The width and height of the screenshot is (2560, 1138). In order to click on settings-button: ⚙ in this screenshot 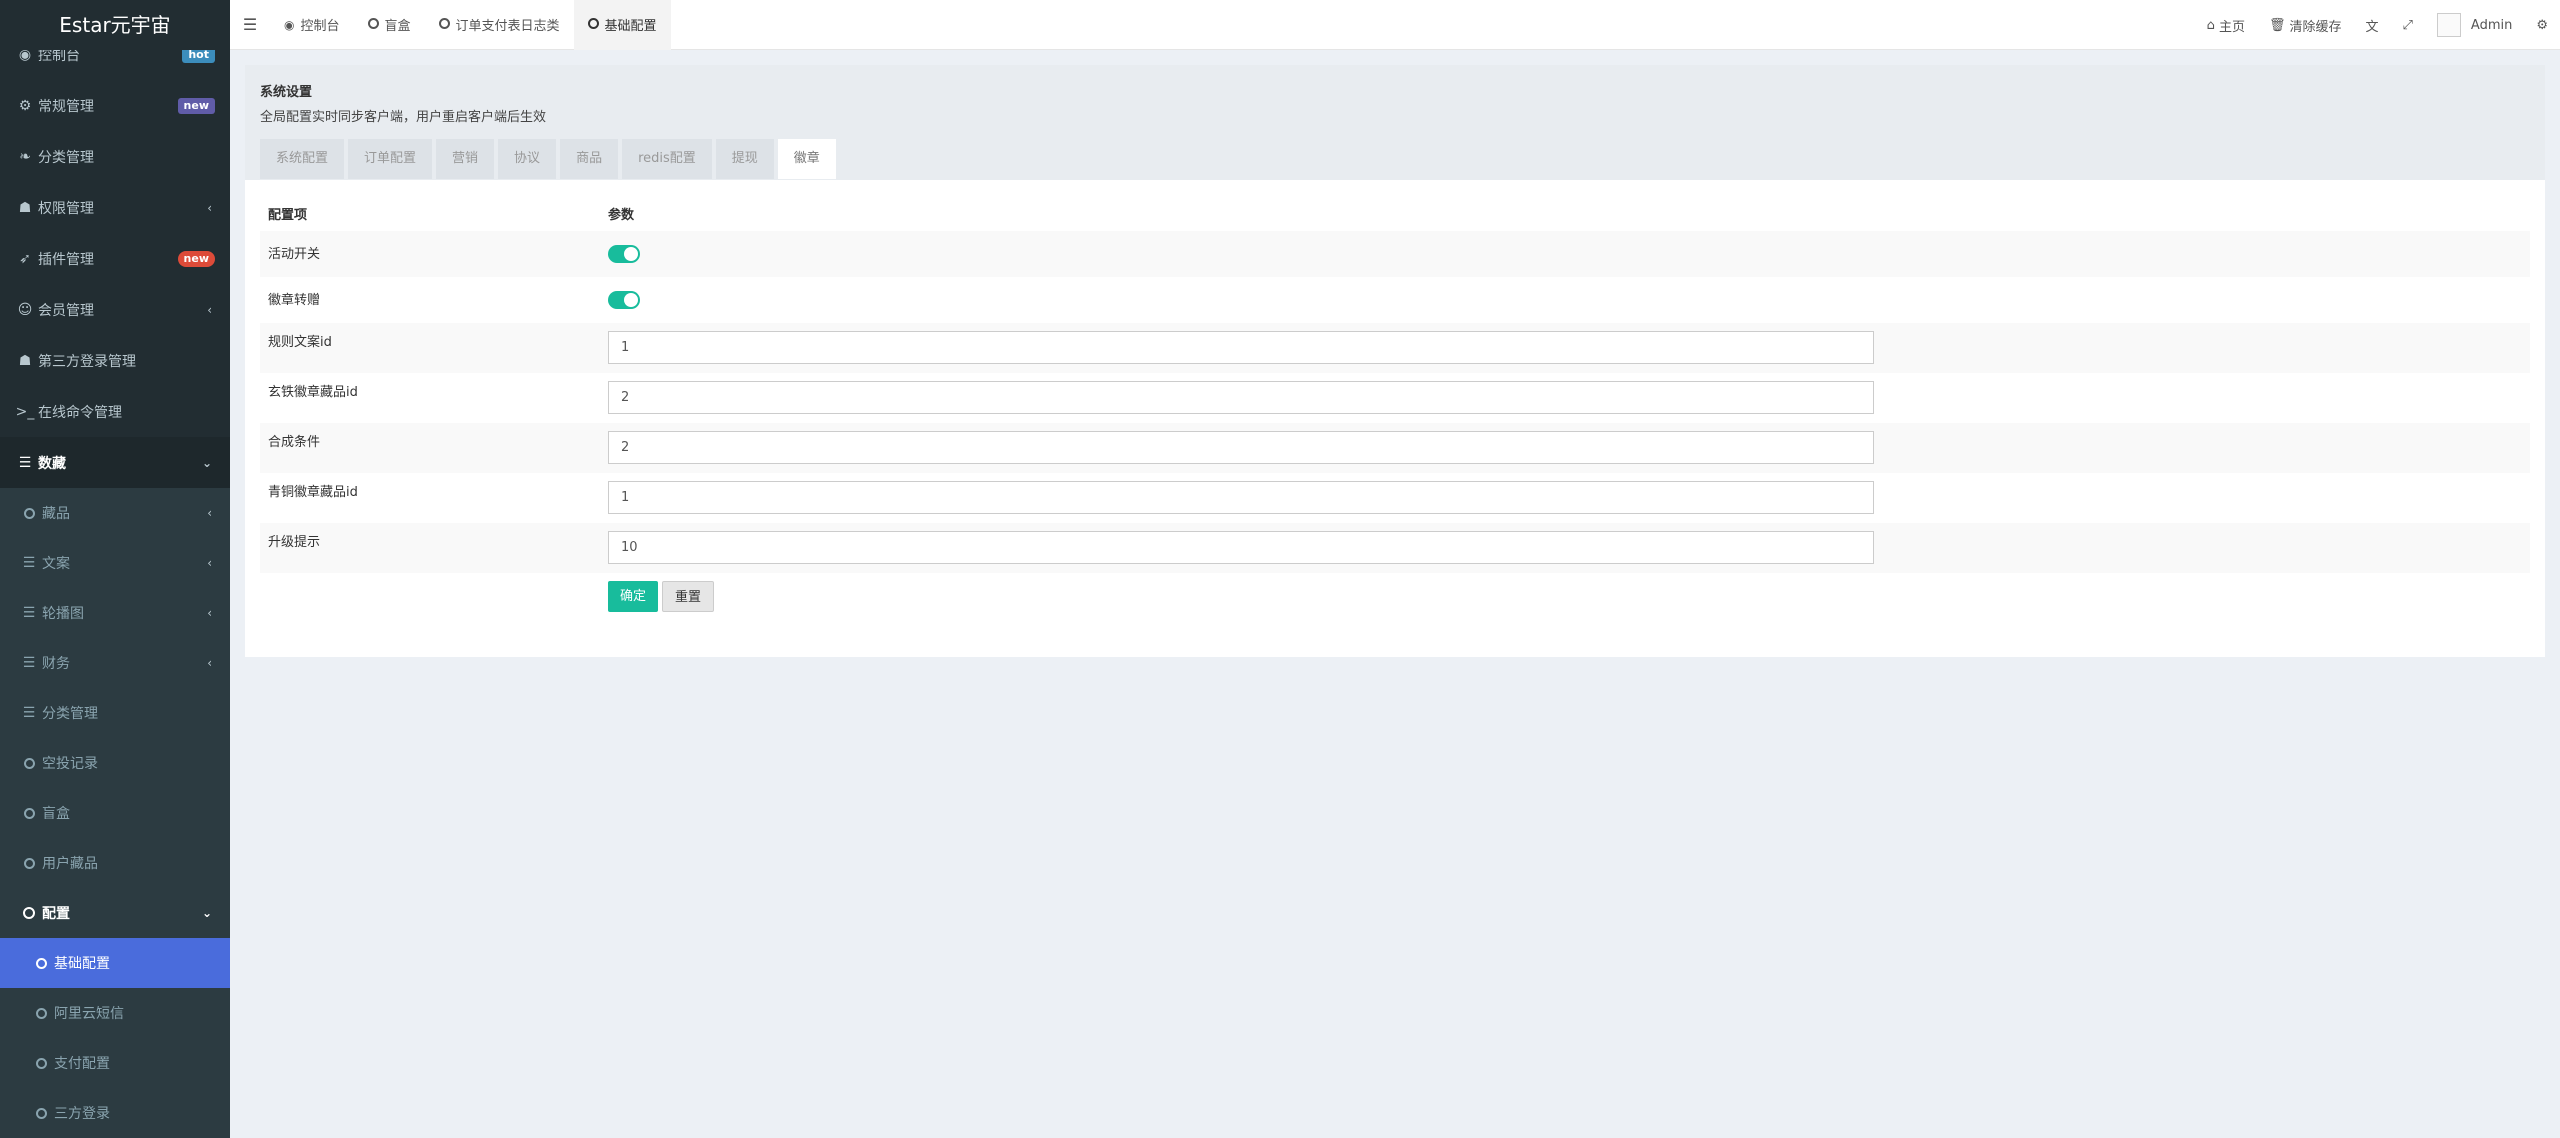, I will do `click(2542, 25)`.